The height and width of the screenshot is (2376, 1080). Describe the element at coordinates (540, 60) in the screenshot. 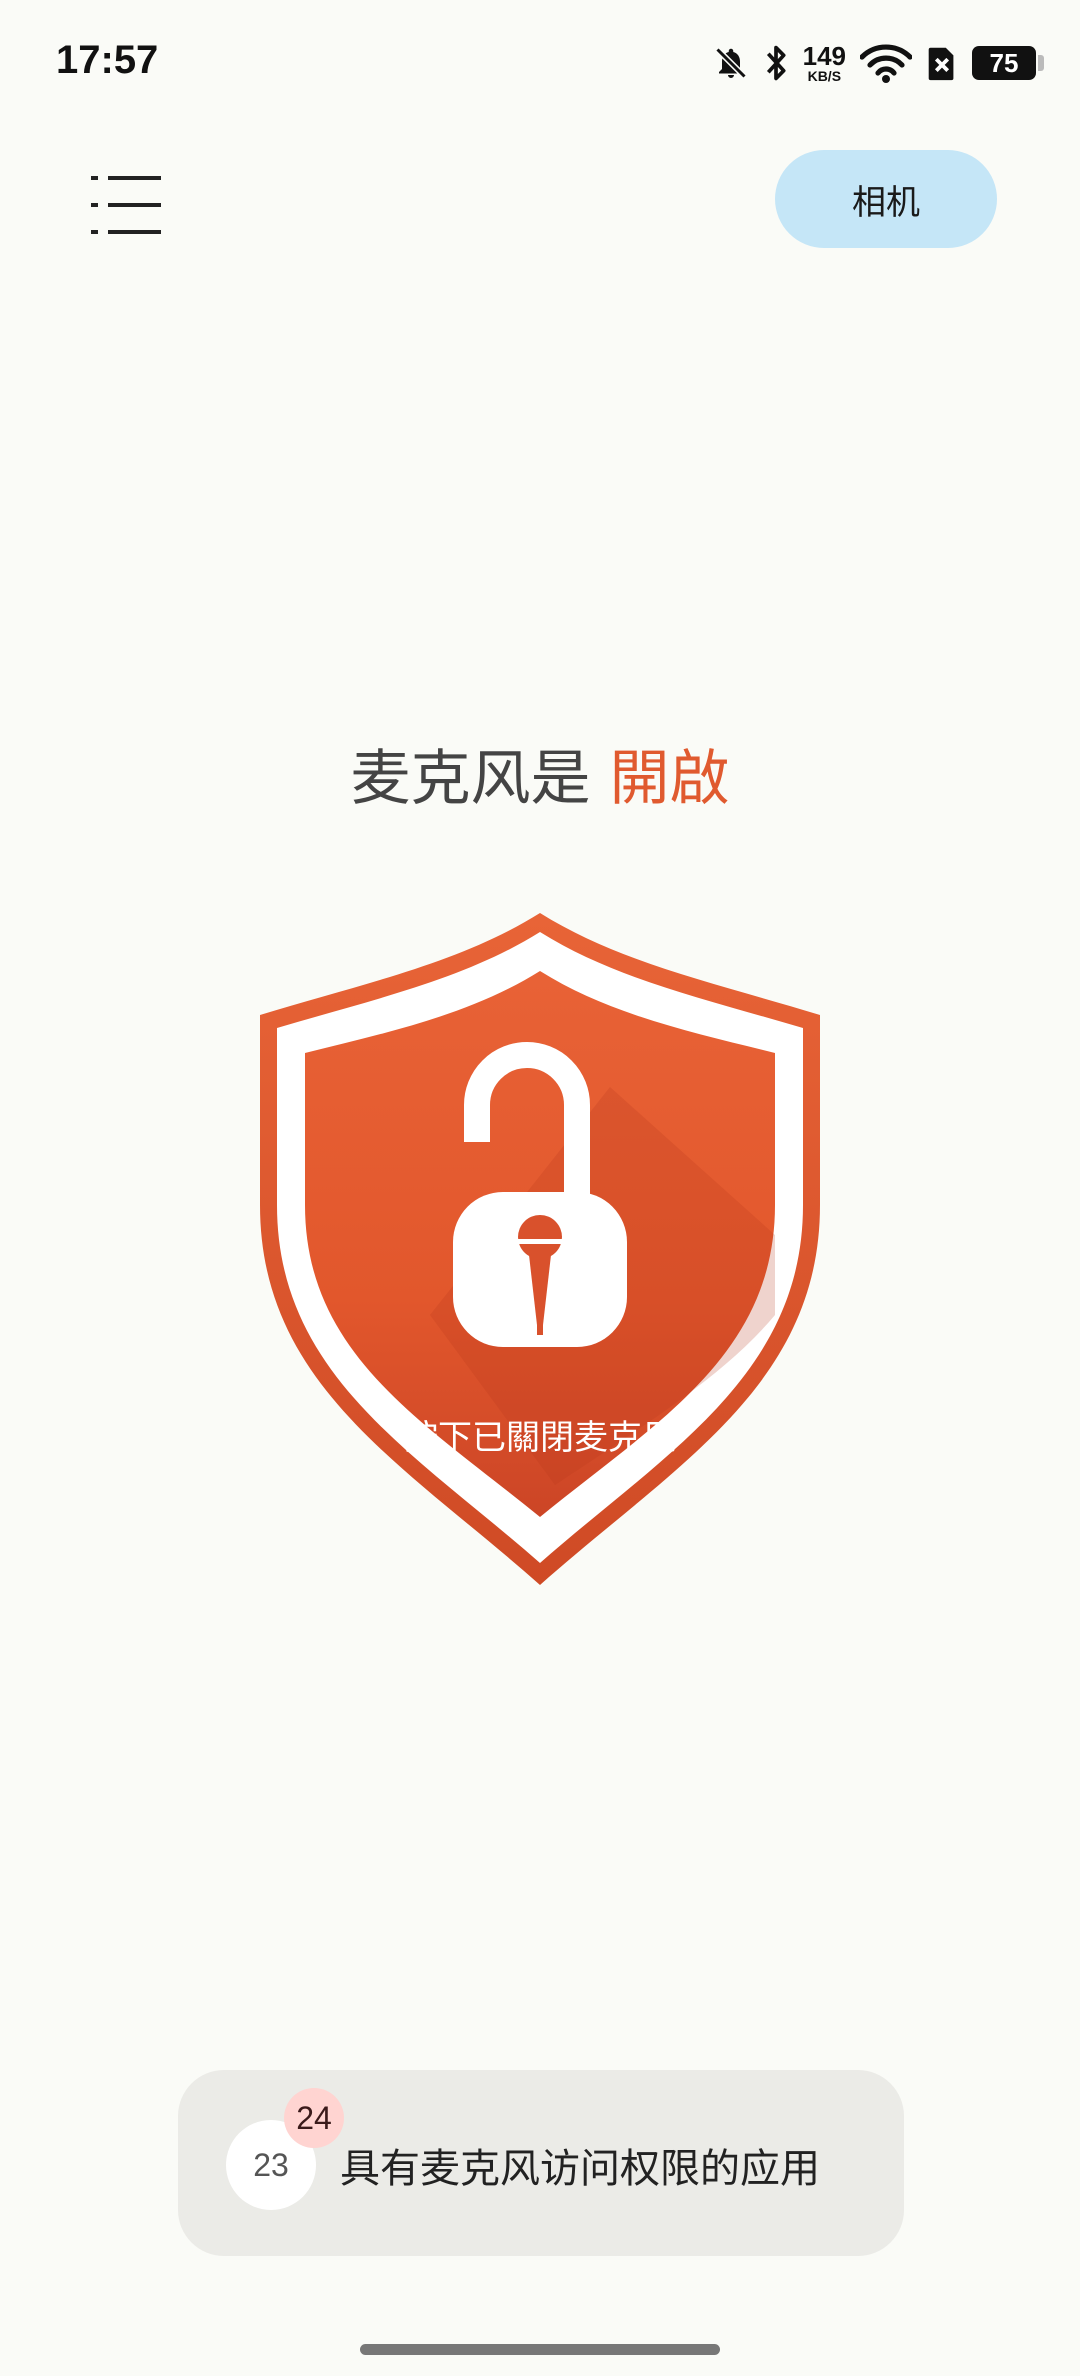

I see `status-bar: 17:57 149 KB/S 75` at that location.